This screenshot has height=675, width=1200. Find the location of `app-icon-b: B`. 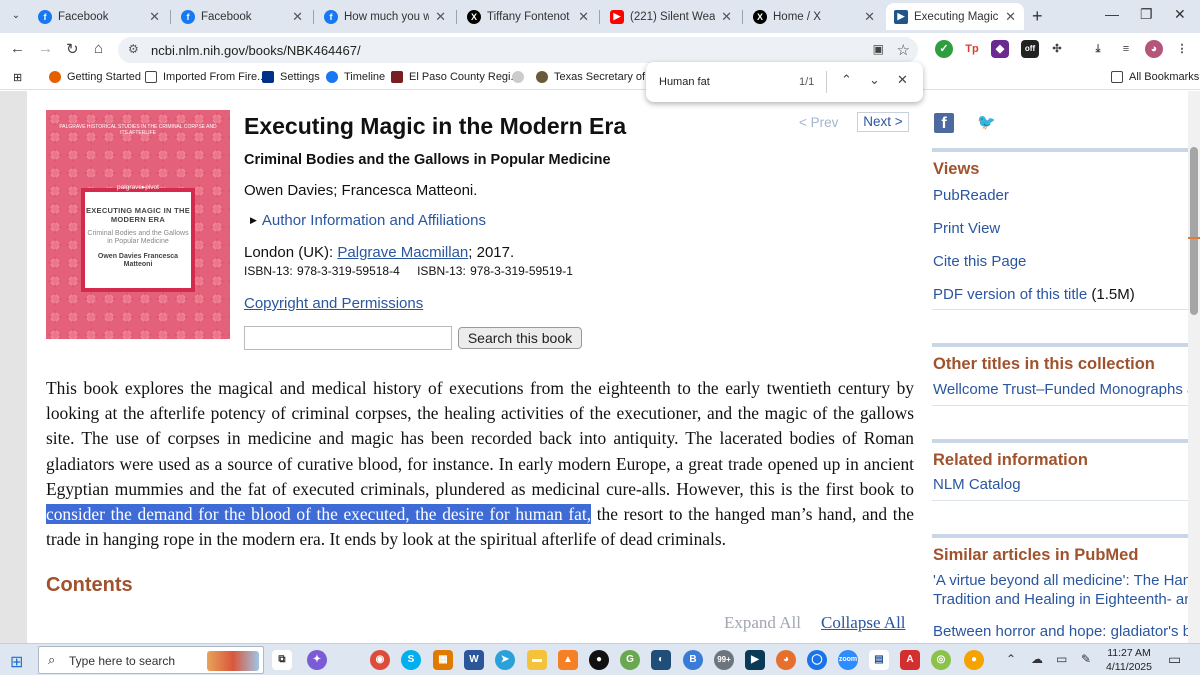

app-icon-b: B is located at coordinates (693, 660).